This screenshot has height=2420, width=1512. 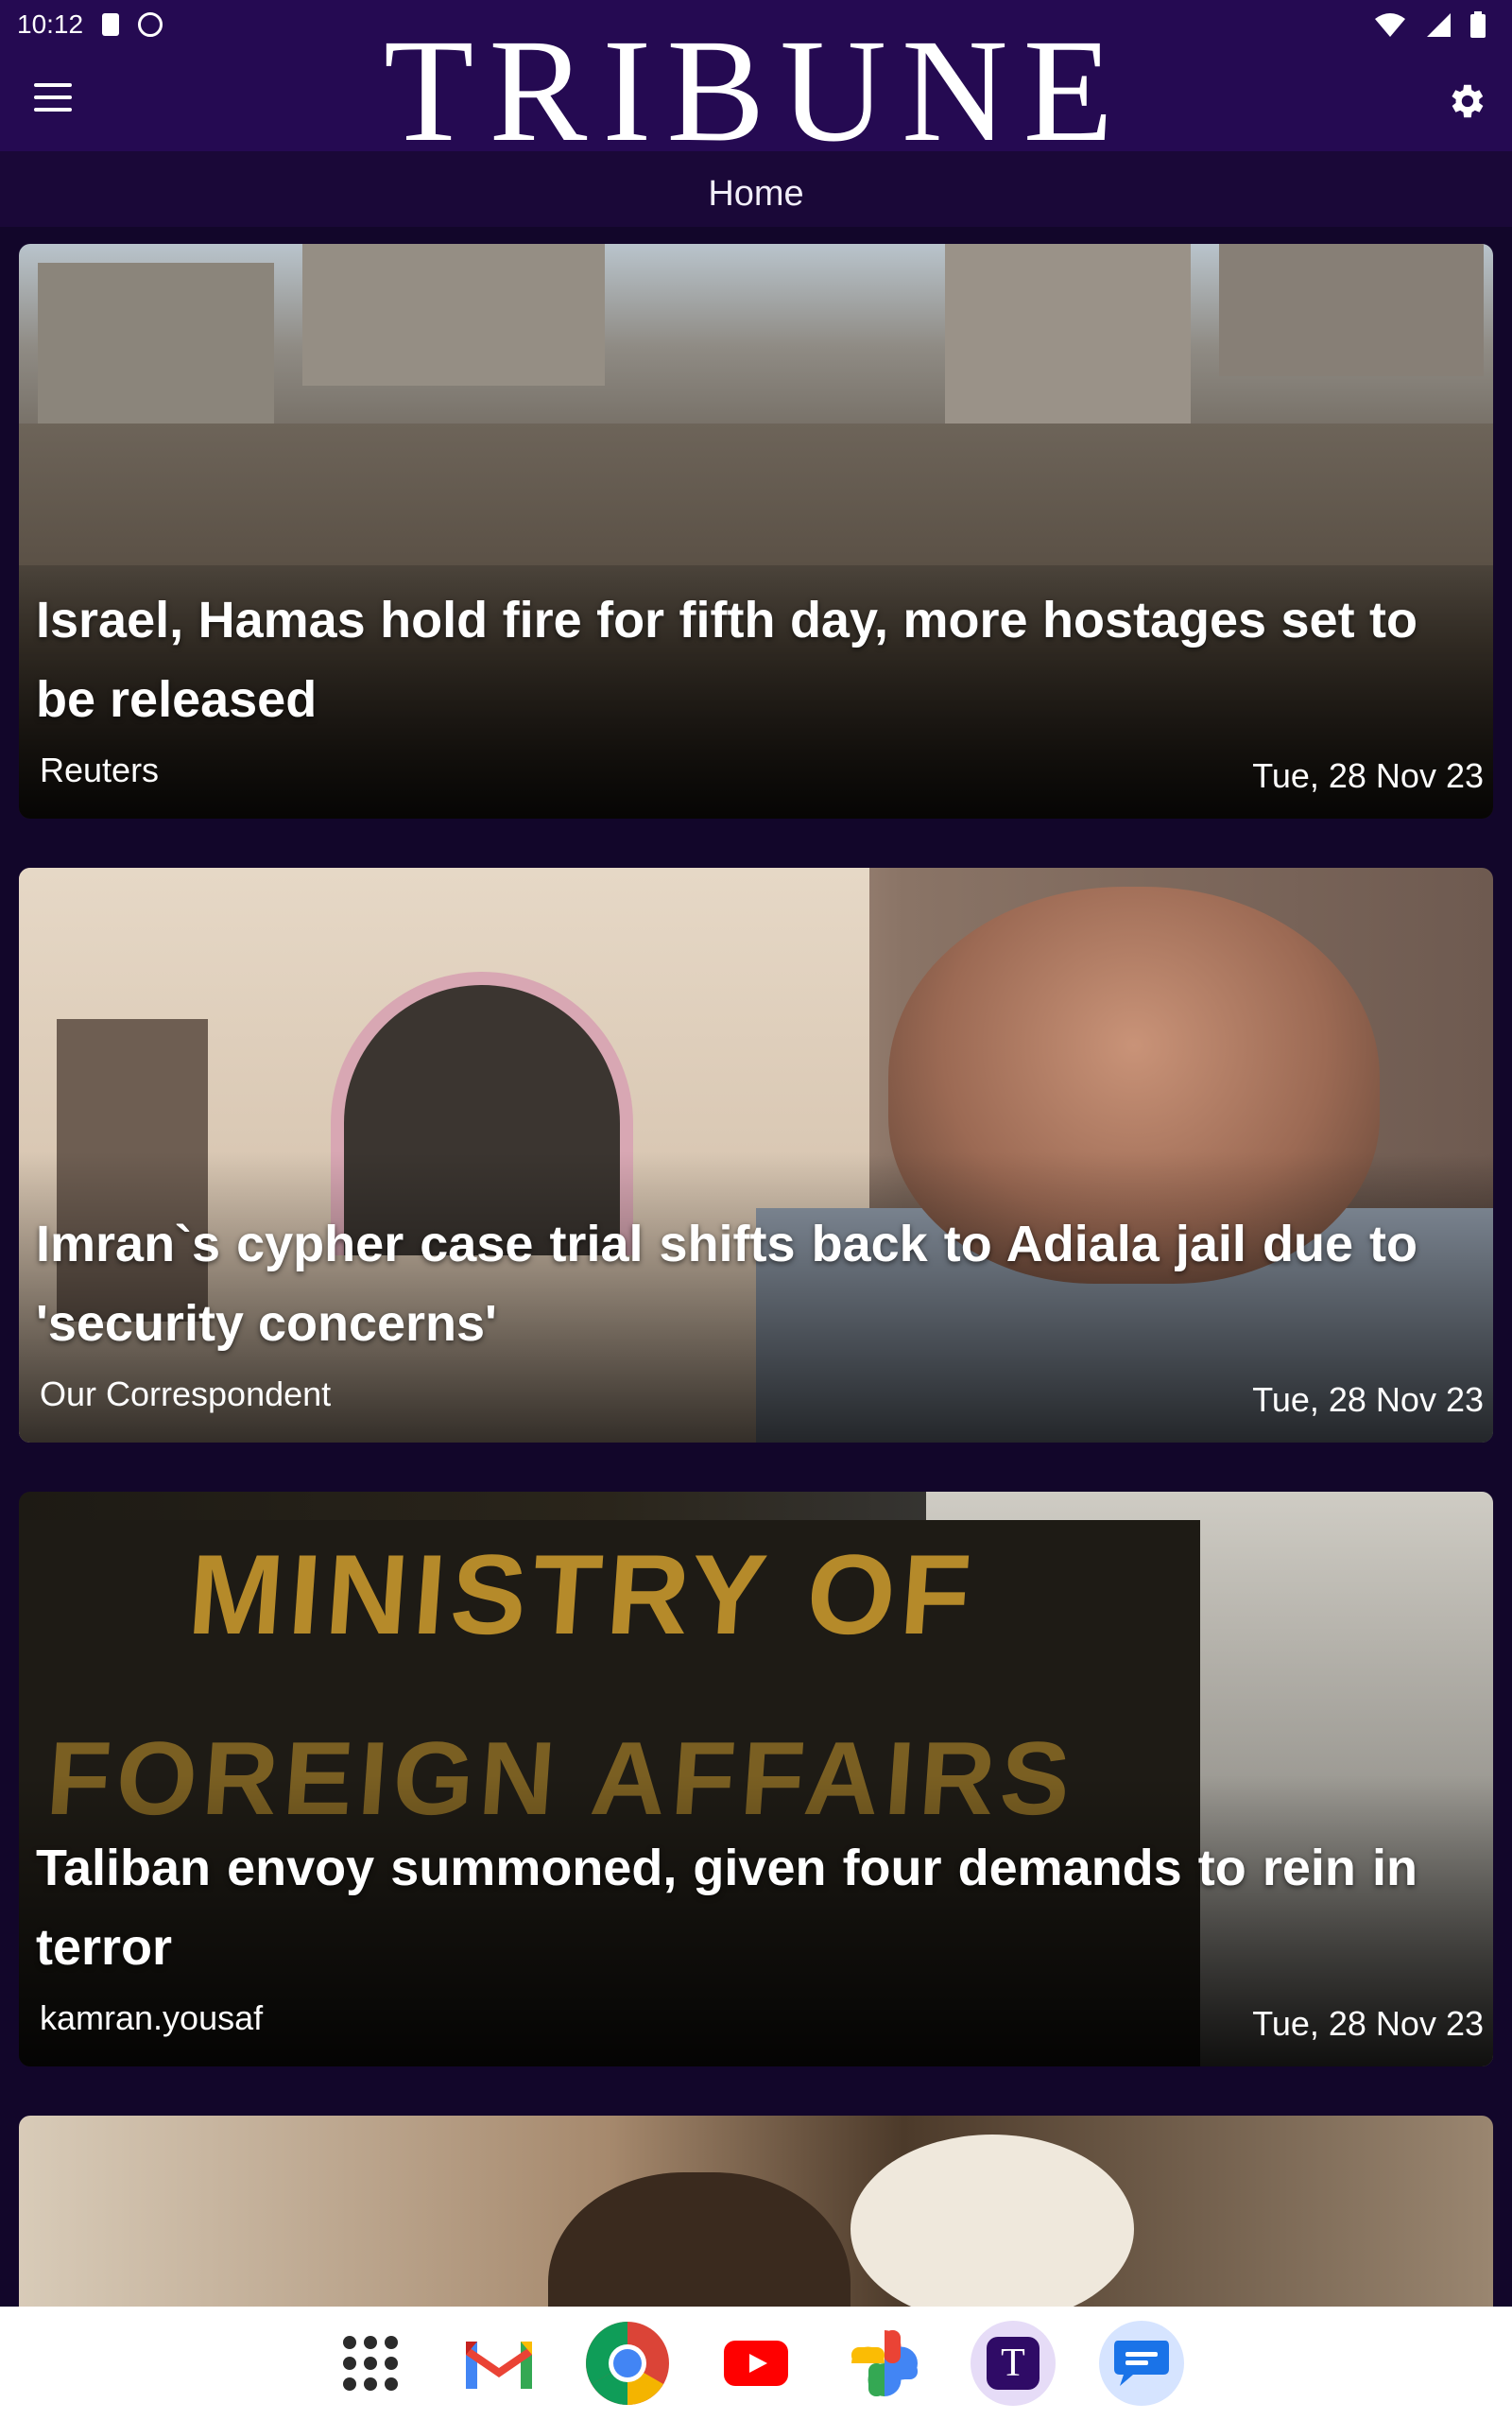 I want to click on photos-button, so click(x=884, y=2363).